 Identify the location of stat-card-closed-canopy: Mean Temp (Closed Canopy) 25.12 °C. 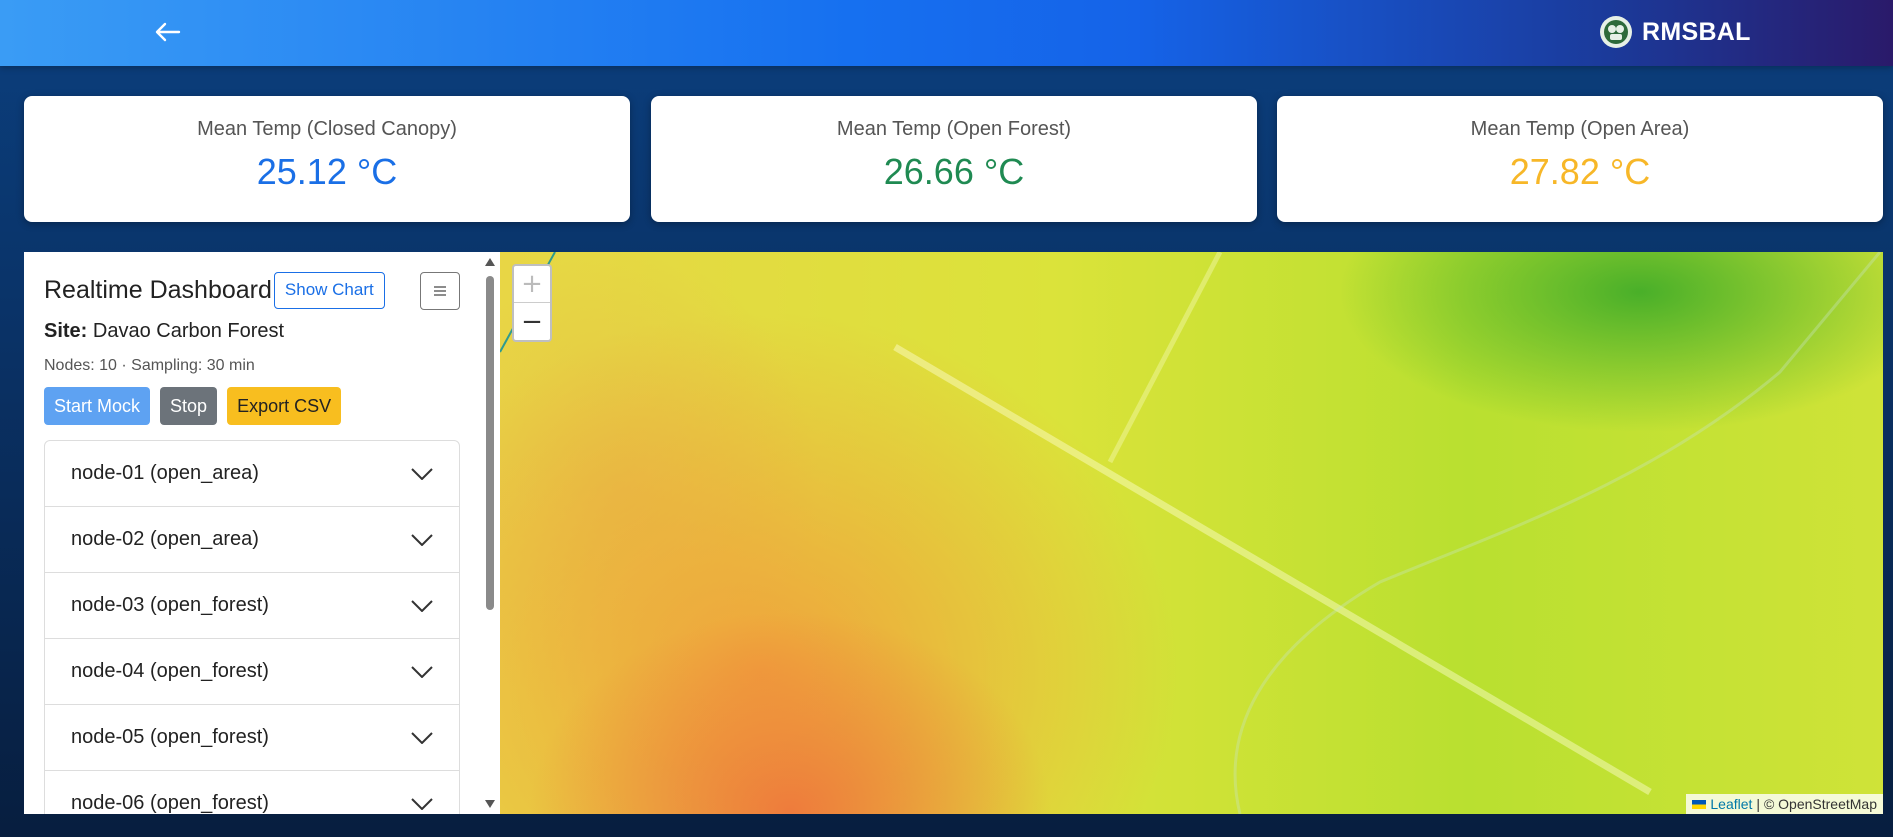
(327, 159).